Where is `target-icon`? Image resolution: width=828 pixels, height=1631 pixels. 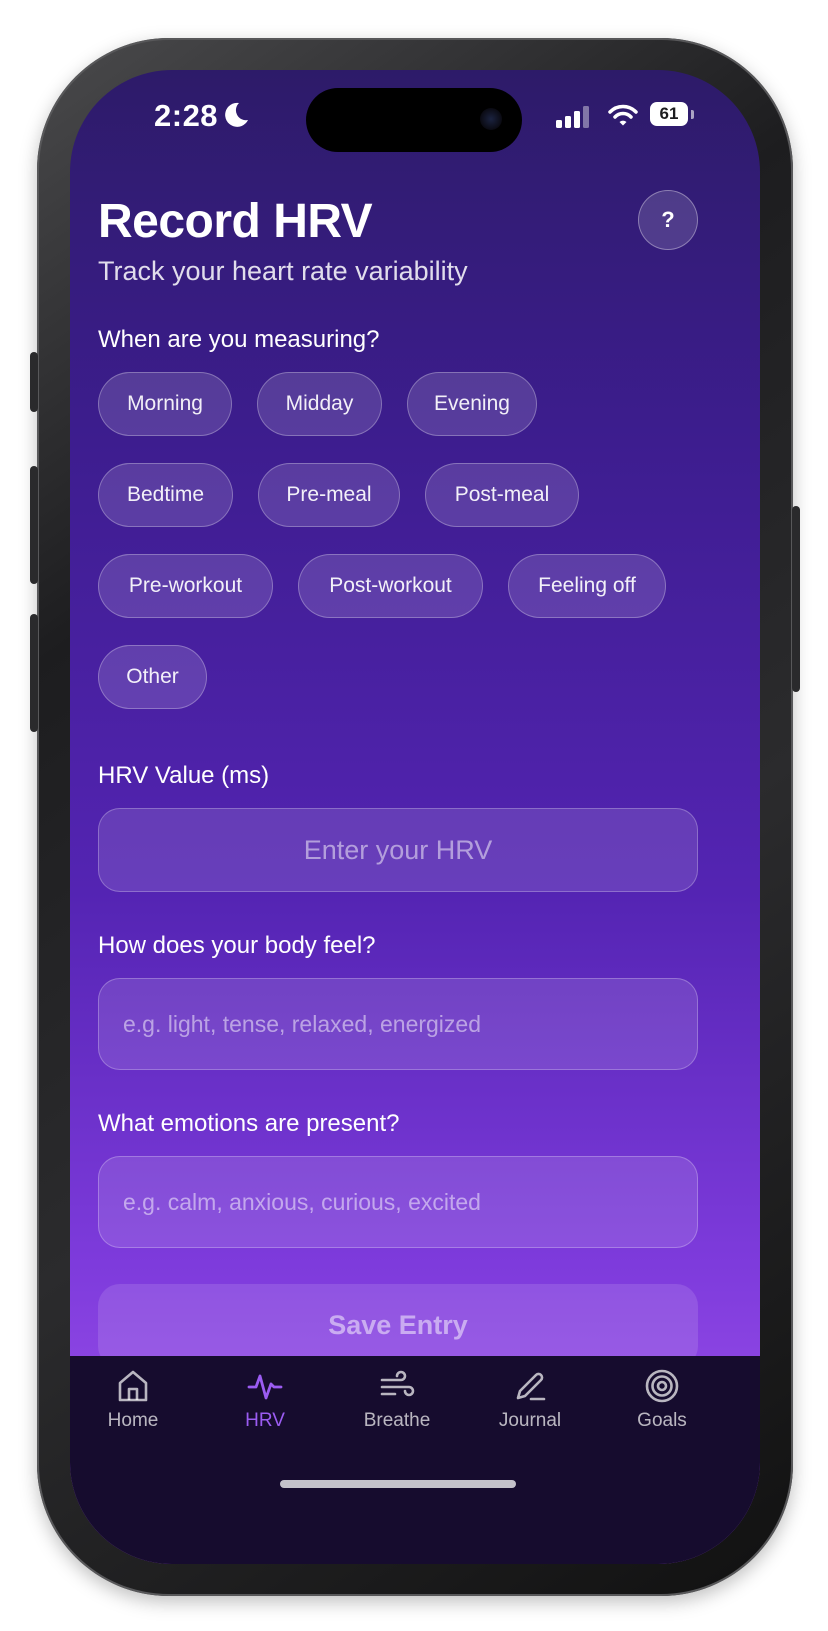 target-icon is located at coordinates (662, 1386).